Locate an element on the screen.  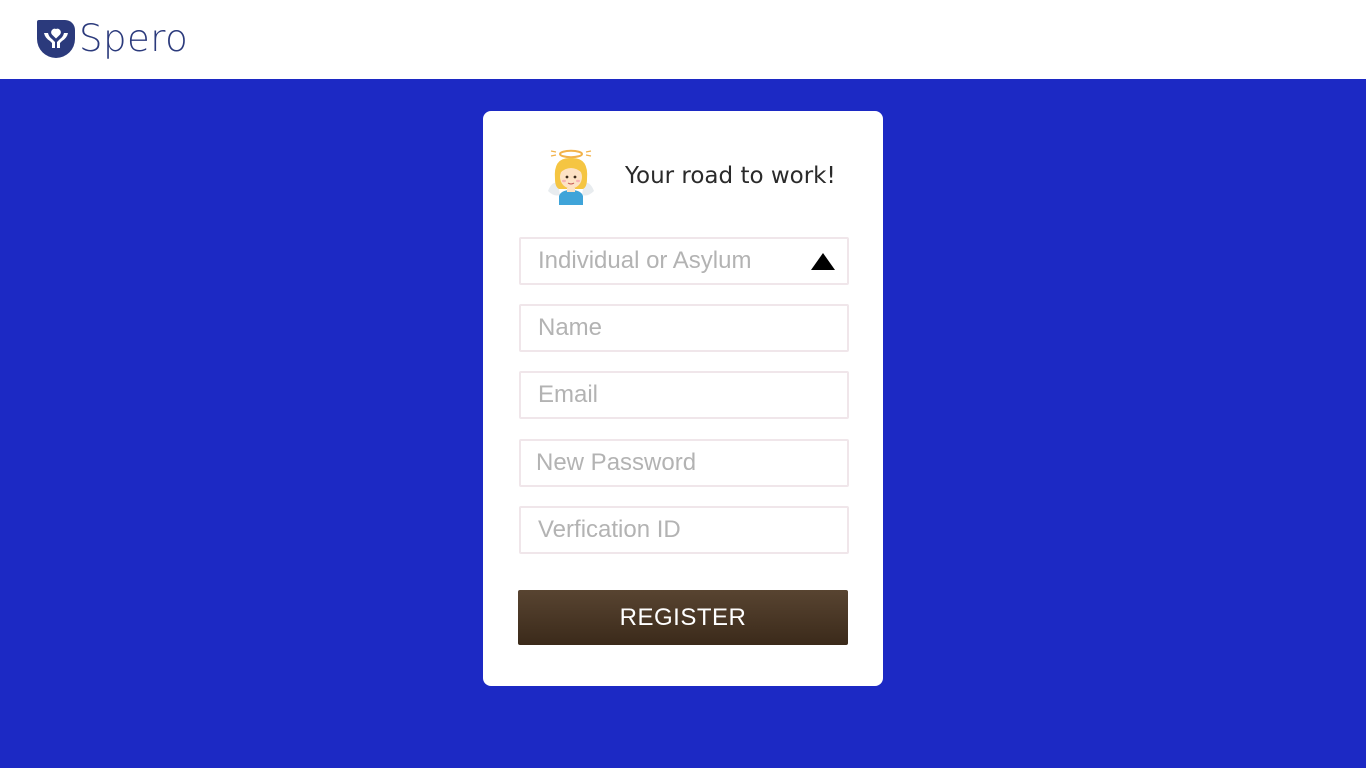
account-type-value: Individual or Asylum is located at coordinates (645, 260).